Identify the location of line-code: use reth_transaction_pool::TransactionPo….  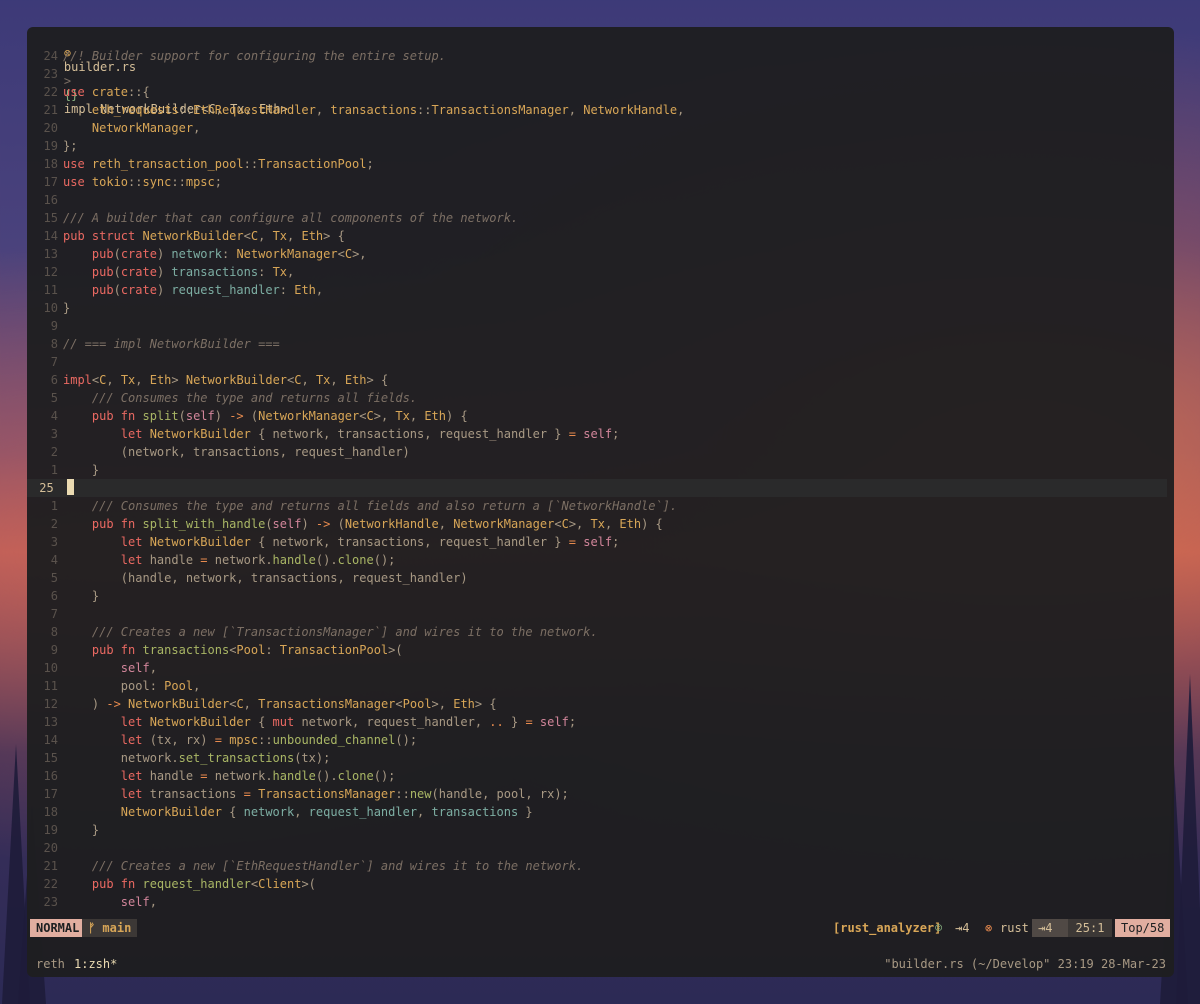
(218, 164).